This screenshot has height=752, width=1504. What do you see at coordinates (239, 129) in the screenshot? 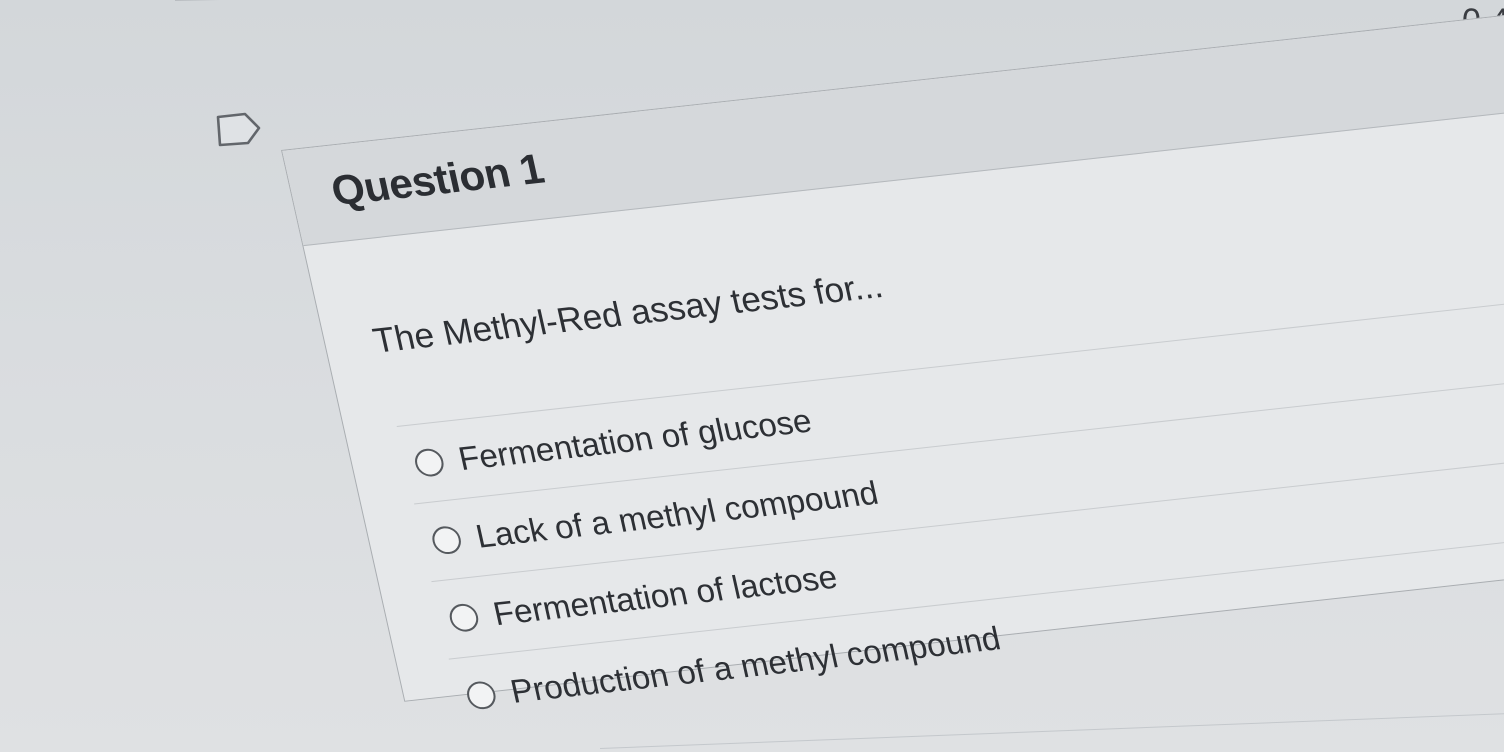
I see `flag-outline-icon` at bounding box center [239, 129].